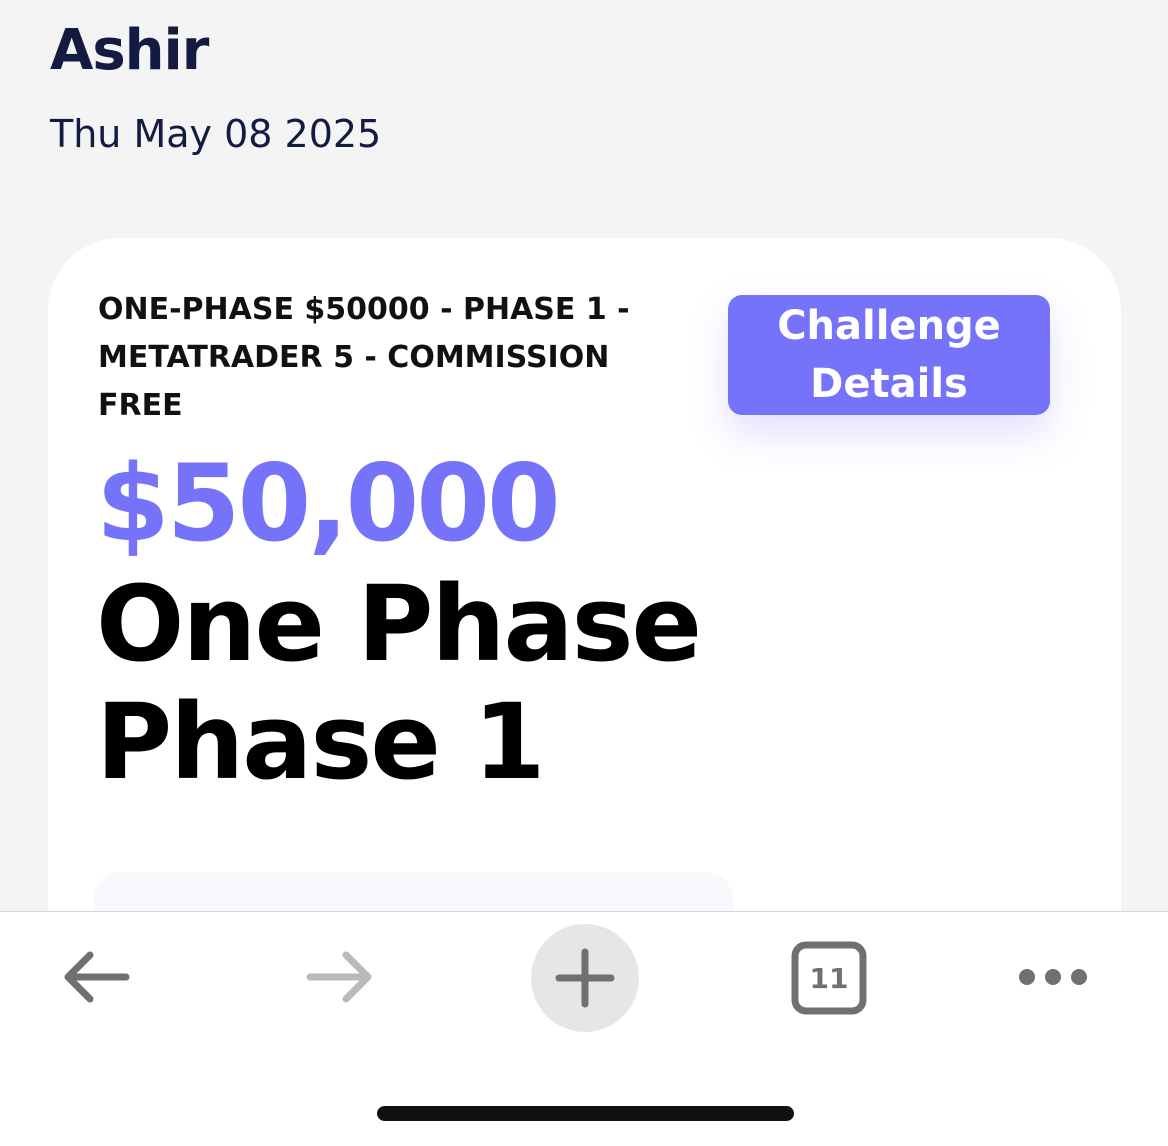 The image size is (1168, 1146). I want to click on back-button, so click(95, 977).